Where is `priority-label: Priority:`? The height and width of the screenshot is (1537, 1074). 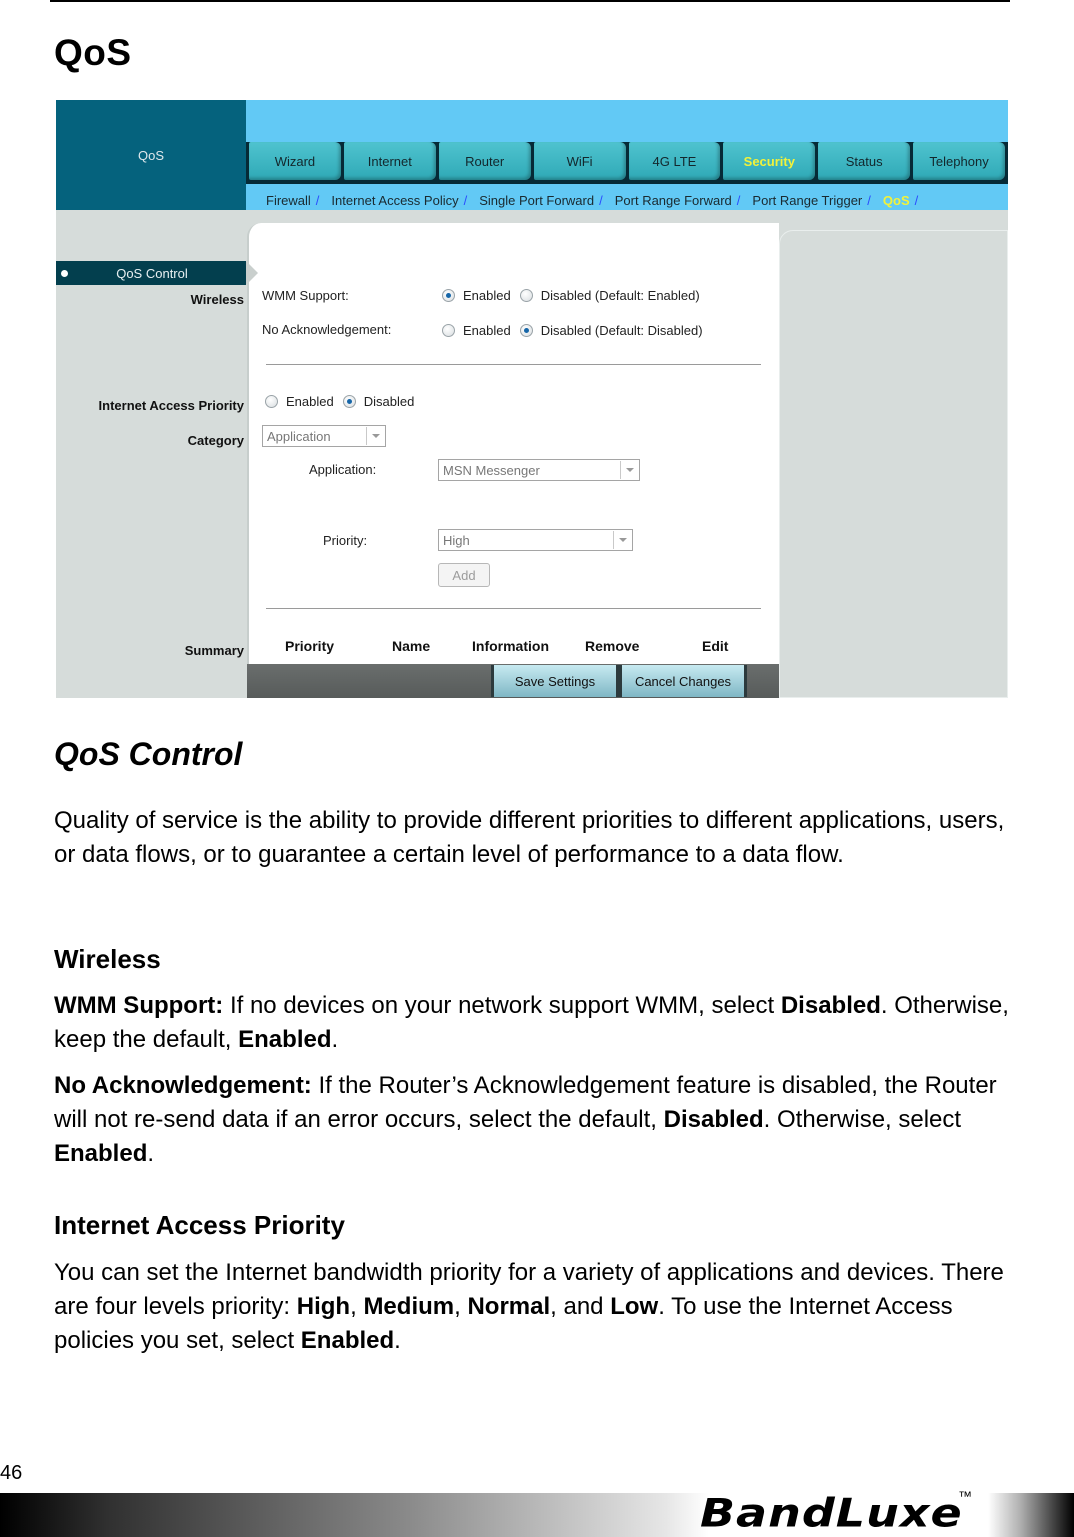
priority-label: Priority: is located at coordinates (345, 540).